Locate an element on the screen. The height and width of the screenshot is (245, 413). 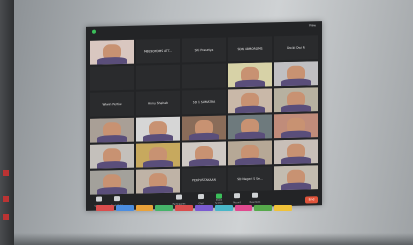
control-label: Record is located at coordinates (237, 203).